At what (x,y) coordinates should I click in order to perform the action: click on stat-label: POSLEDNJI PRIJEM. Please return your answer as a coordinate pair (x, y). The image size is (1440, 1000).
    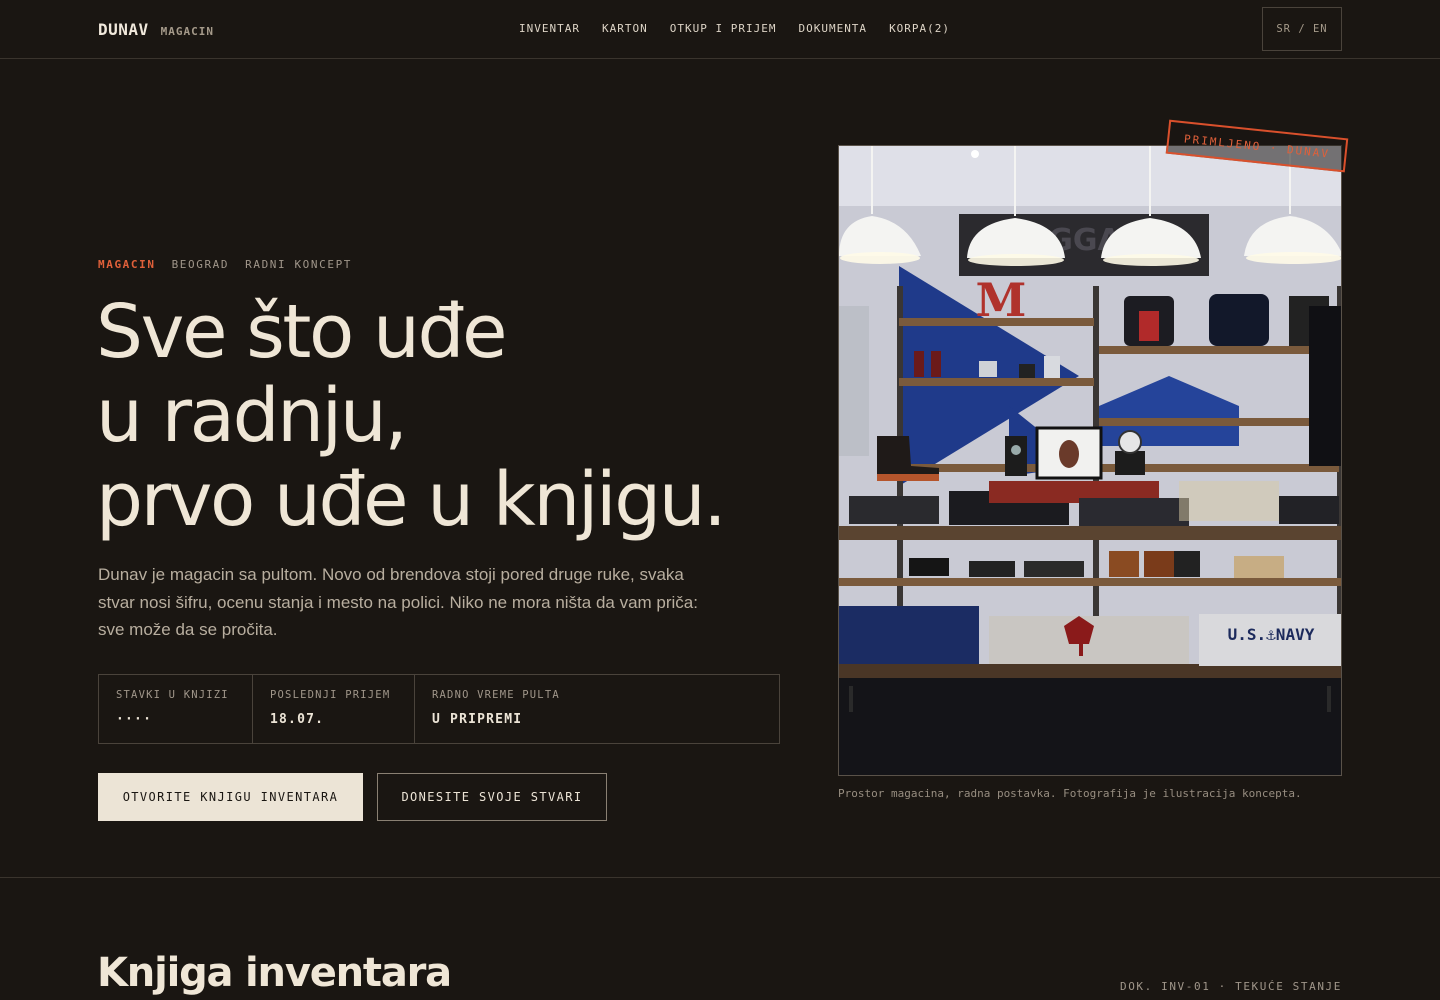
    Looking at the image, I should click on (330, 695).